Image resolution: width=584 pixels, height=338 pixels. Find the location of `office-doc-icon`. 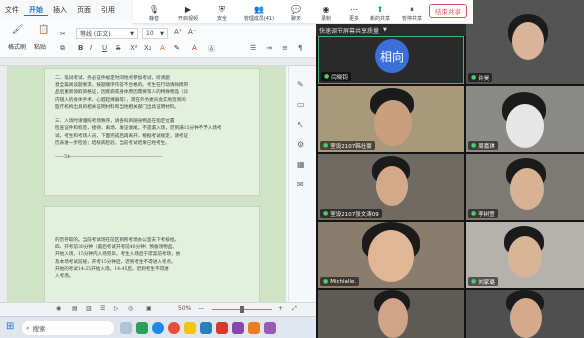

office-doc-icon is located at coordinates (222, 328).